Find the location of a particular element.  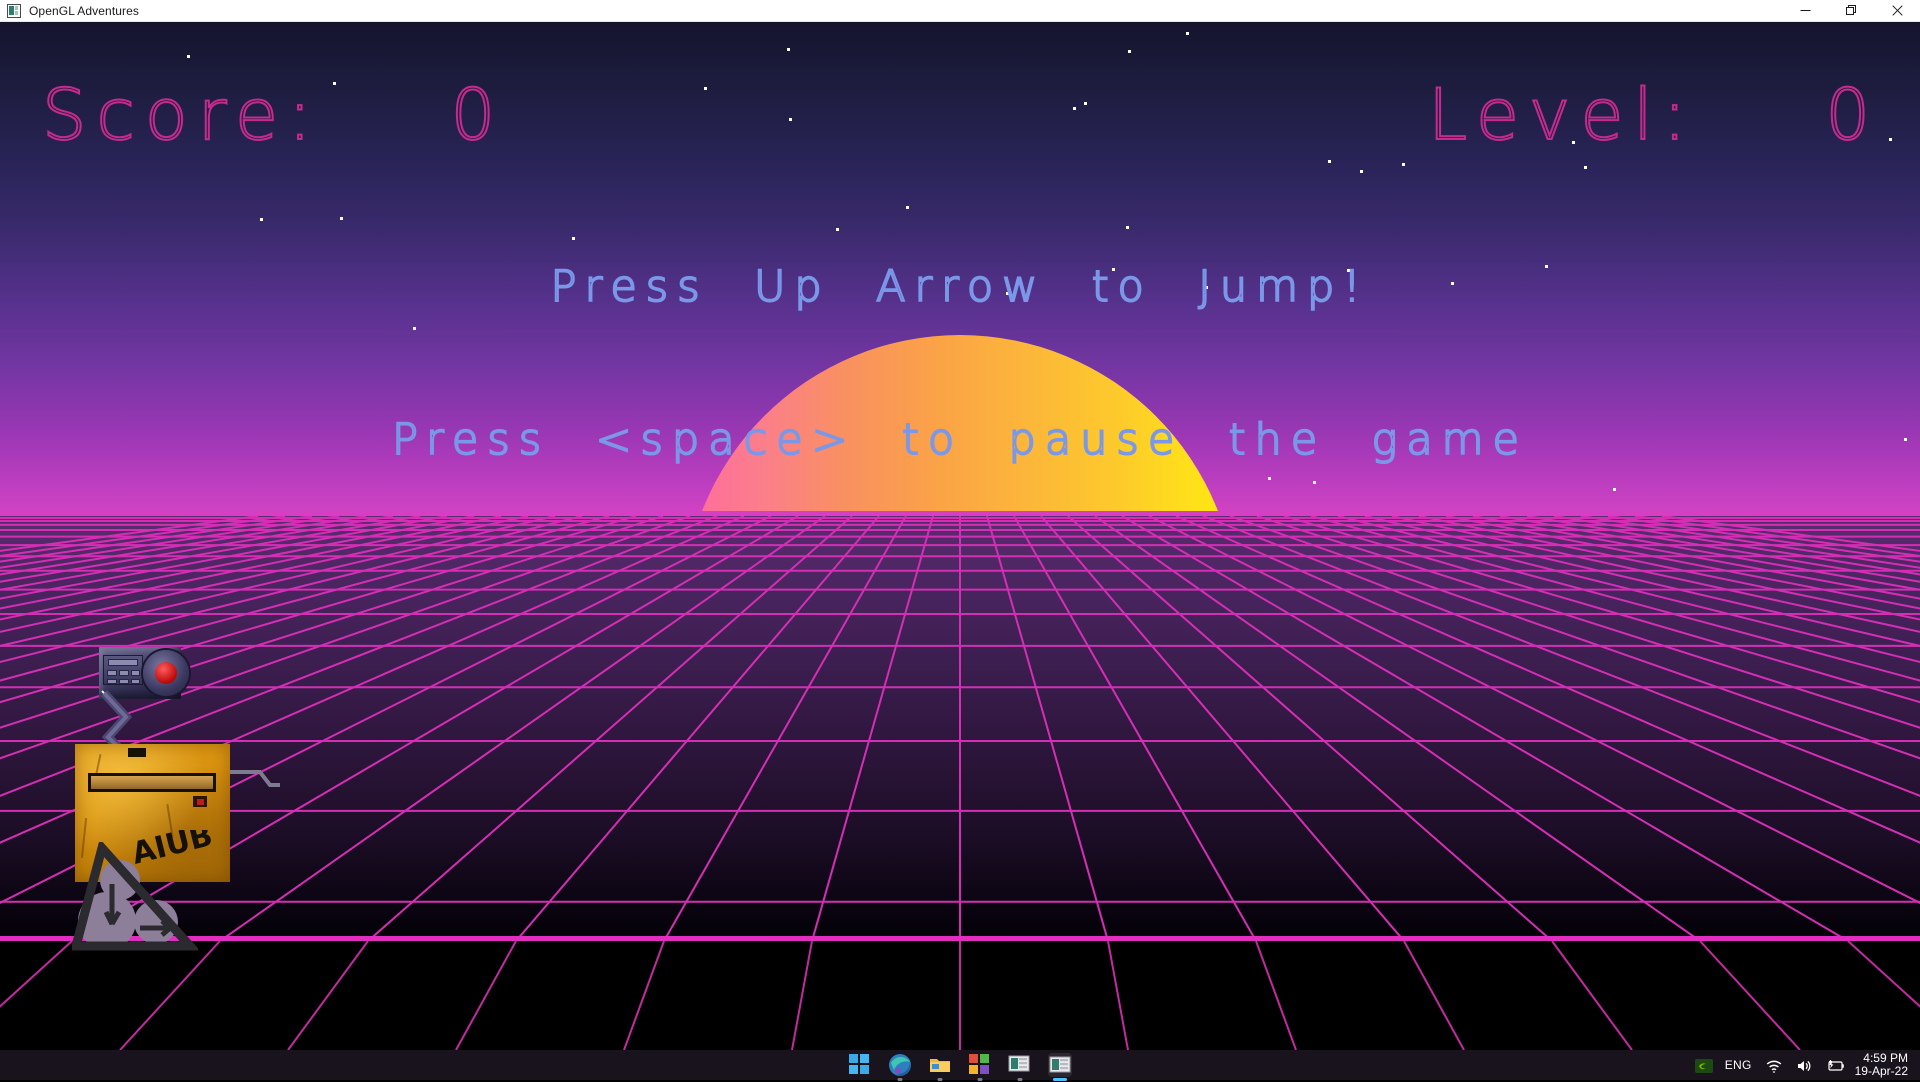

taskbar-app-icons is located at coordinates (960, 1065).